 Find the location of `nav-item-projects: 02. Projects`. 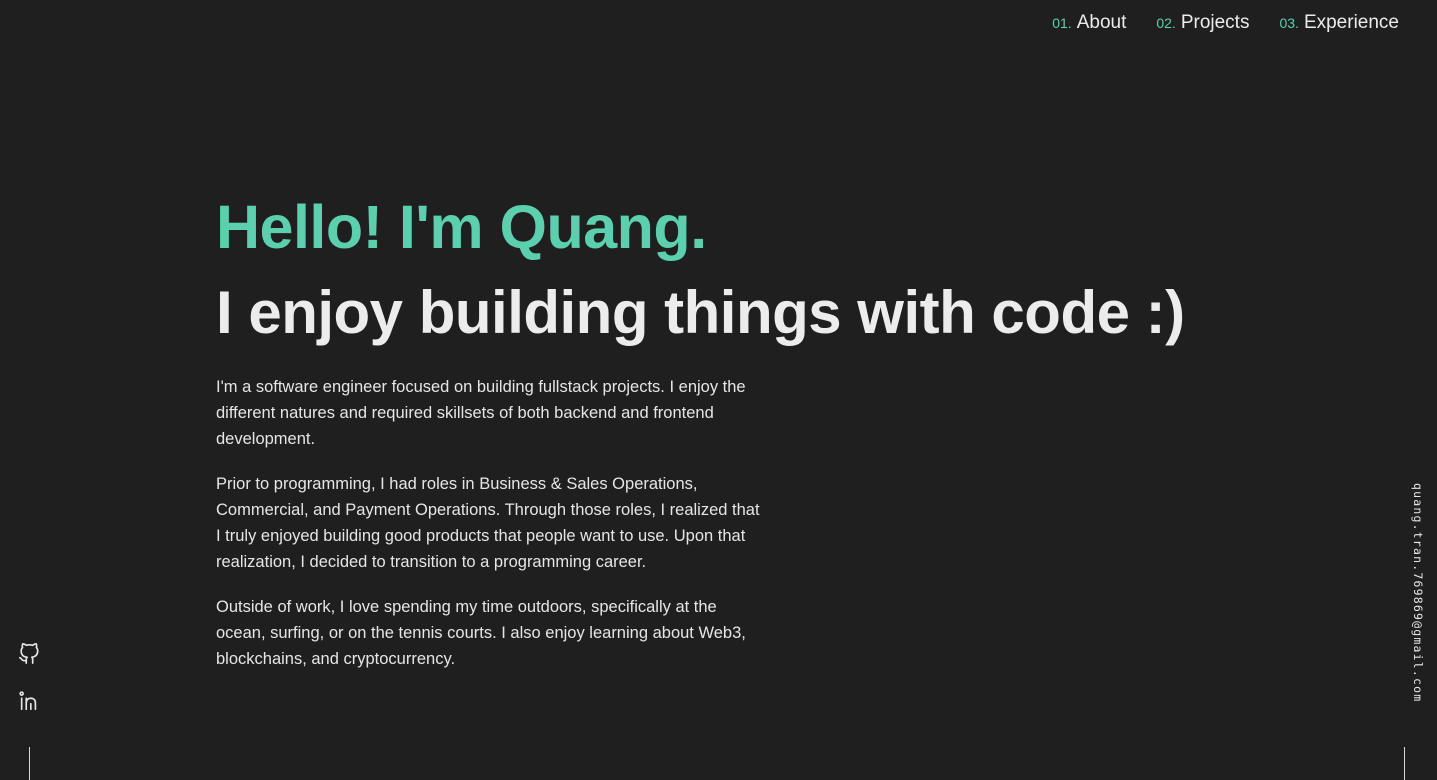

nav-item-projects: 02. Projects is located at coordinates (1202, 23).